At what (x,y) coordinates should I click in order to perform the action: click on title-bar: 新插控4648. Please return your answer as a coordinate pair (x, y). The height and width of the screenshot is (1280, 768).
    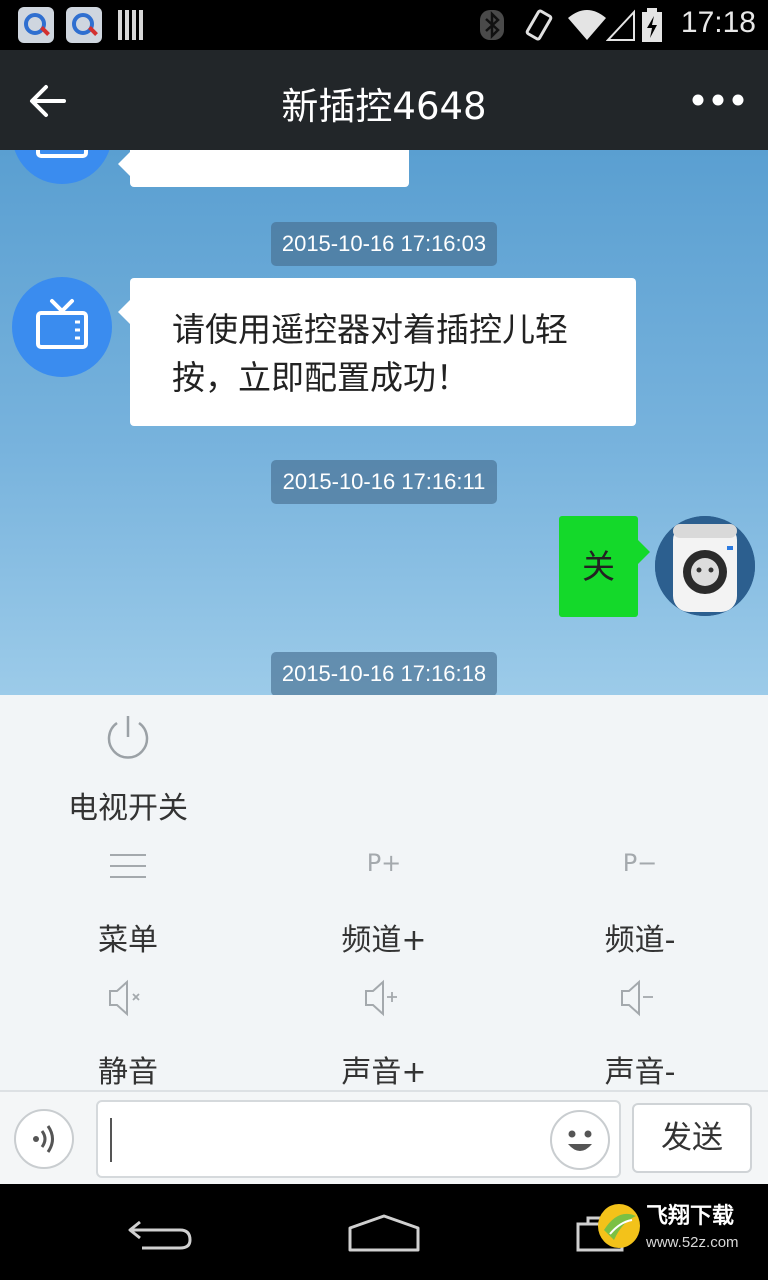
    Looking at the image, I should click on (384, 100).